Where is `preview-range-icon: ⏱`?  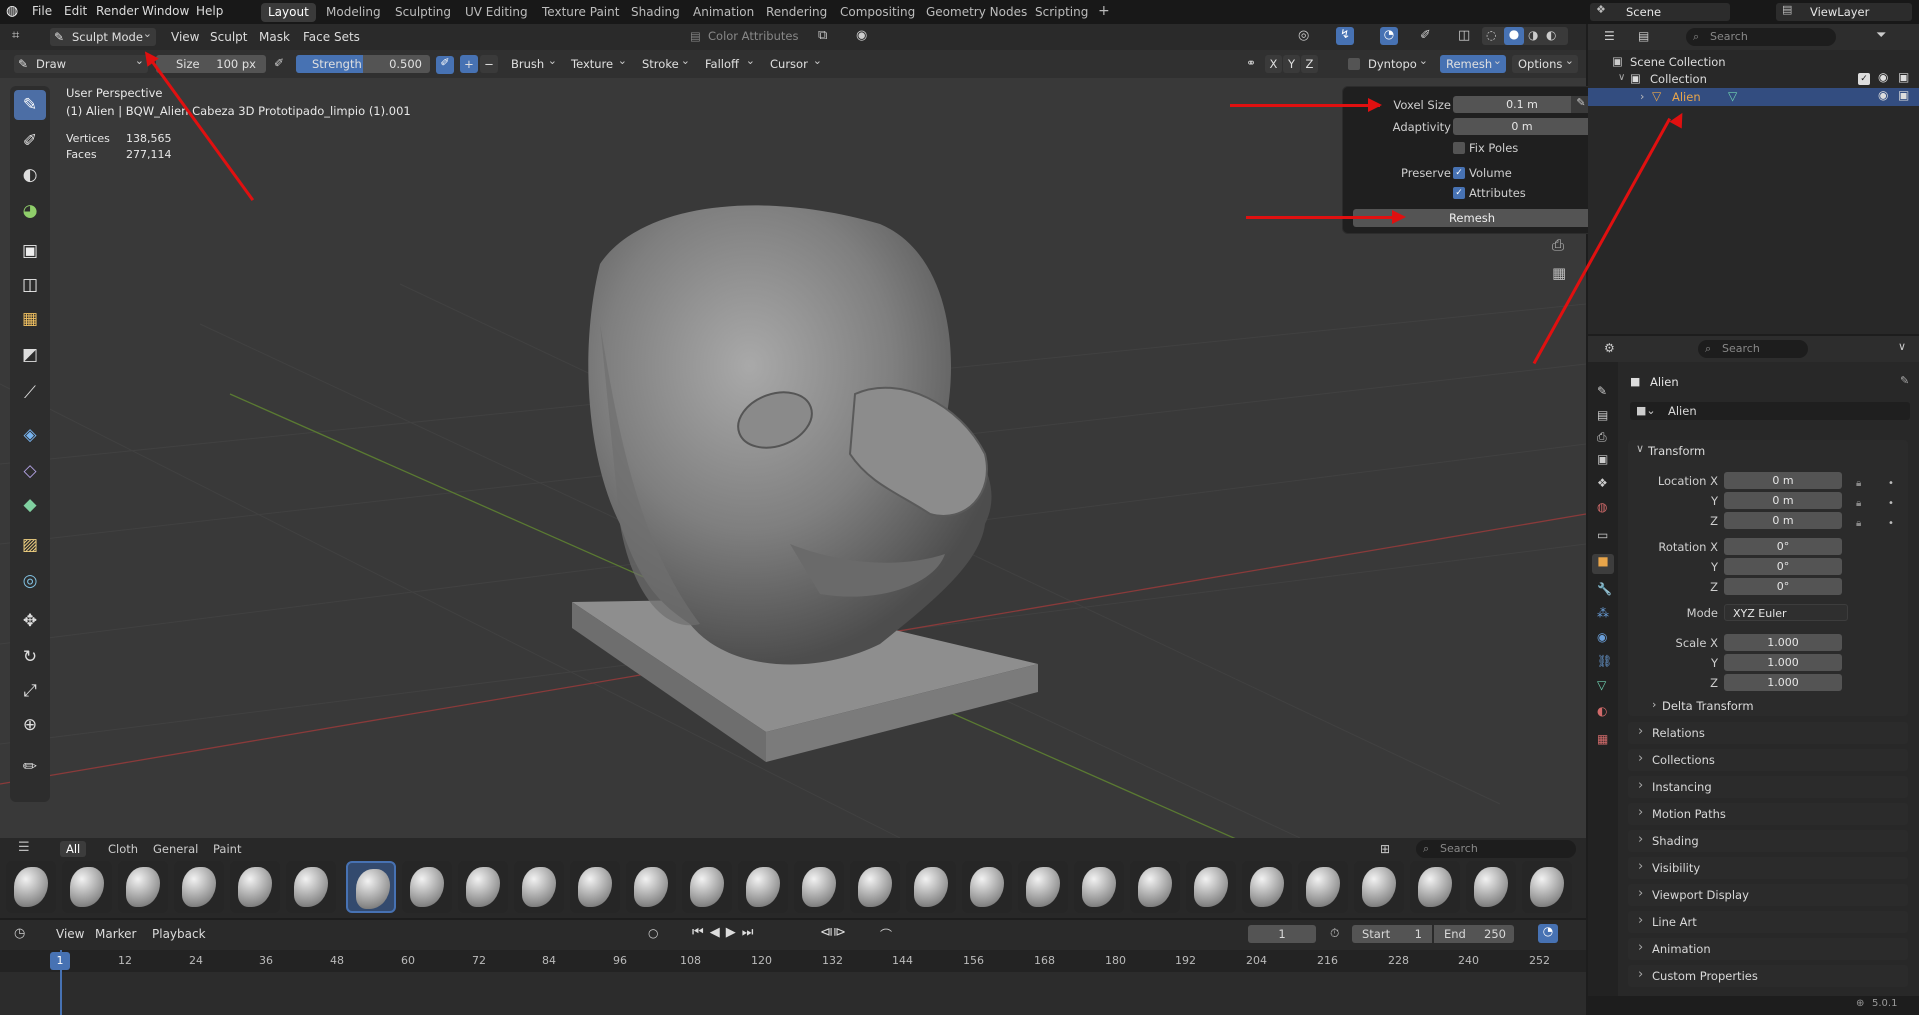
preview-range-icon: ⏱ is located at coordinates (1334, 933).